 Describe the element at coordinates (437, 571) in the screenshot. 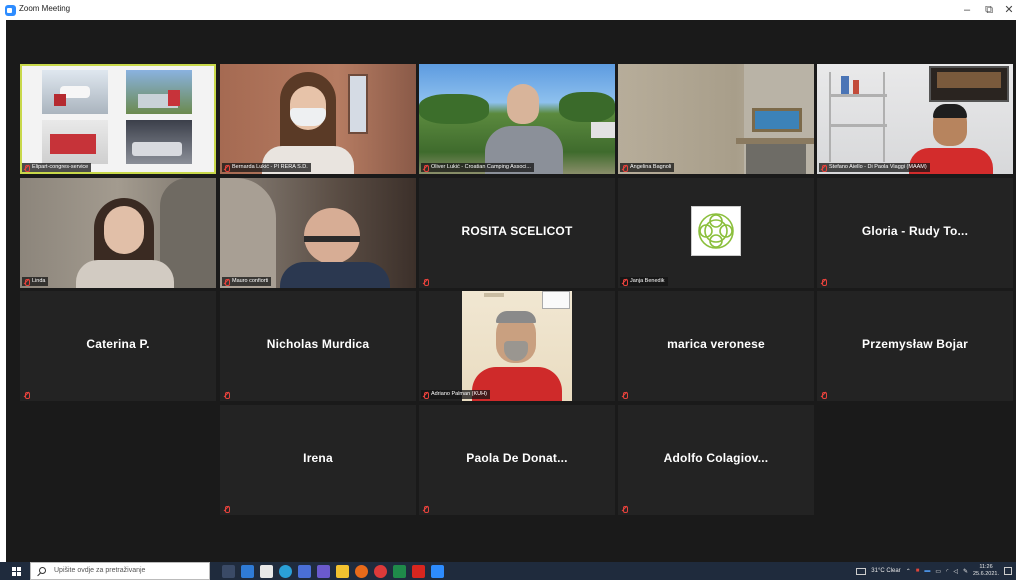

I see `zoom-taskbar-icon` at that location.